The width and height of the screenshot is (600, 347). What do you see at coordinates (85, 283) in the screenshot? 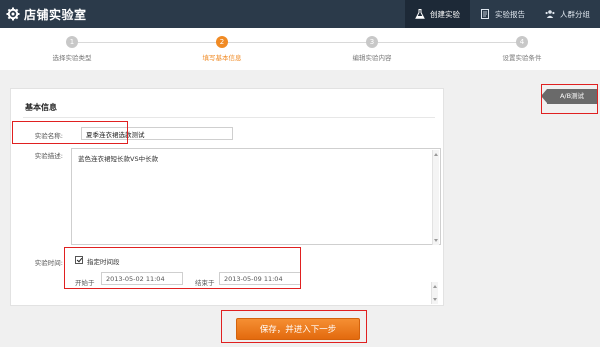
I see `start-time-label: 开始于` at bounding box center [85, 283].